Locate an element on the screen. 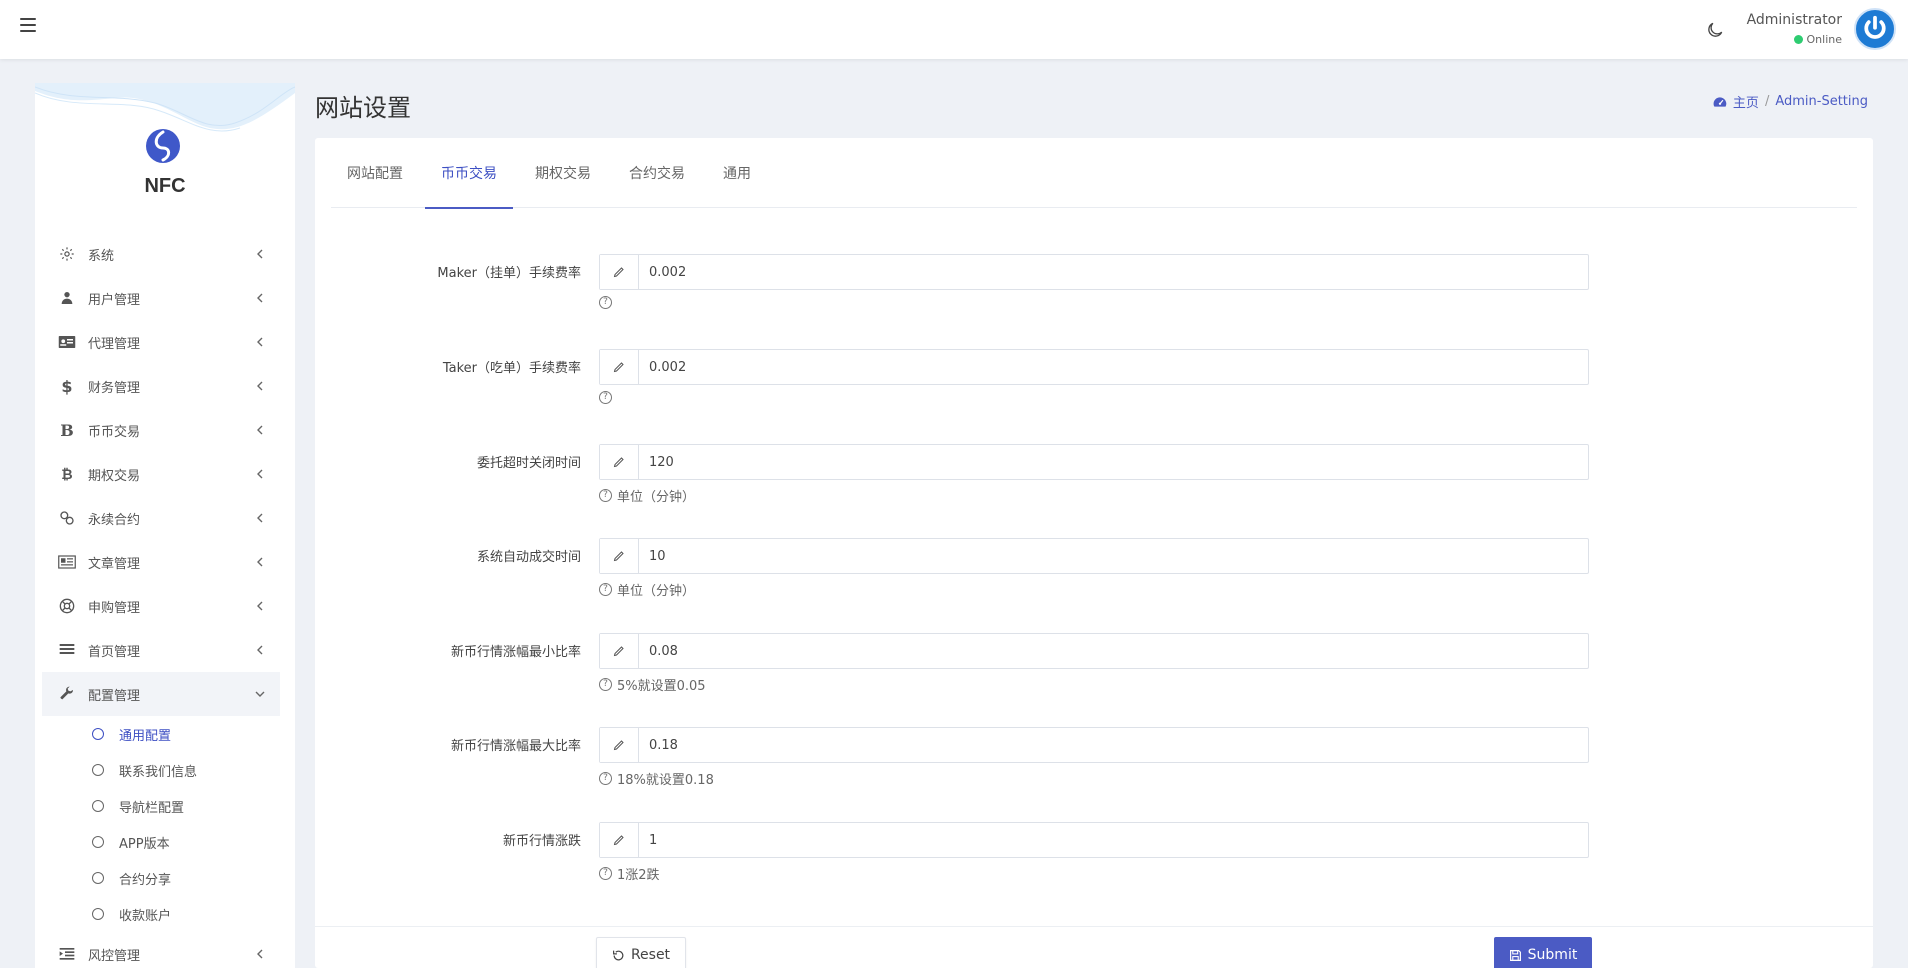 This screenshot has width=1908, height=968. sidebar-item-perpetual: 永续合约 is located at coordinates (161, 518).